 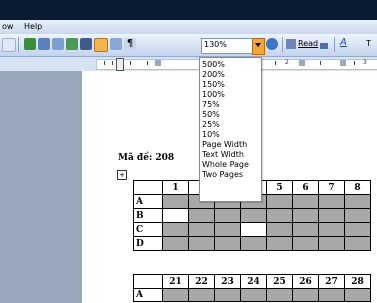 What do you see at coordinates (30, 44) in the screenshot?
I see `hyperlink-icon` at bounding box center [30, 44].